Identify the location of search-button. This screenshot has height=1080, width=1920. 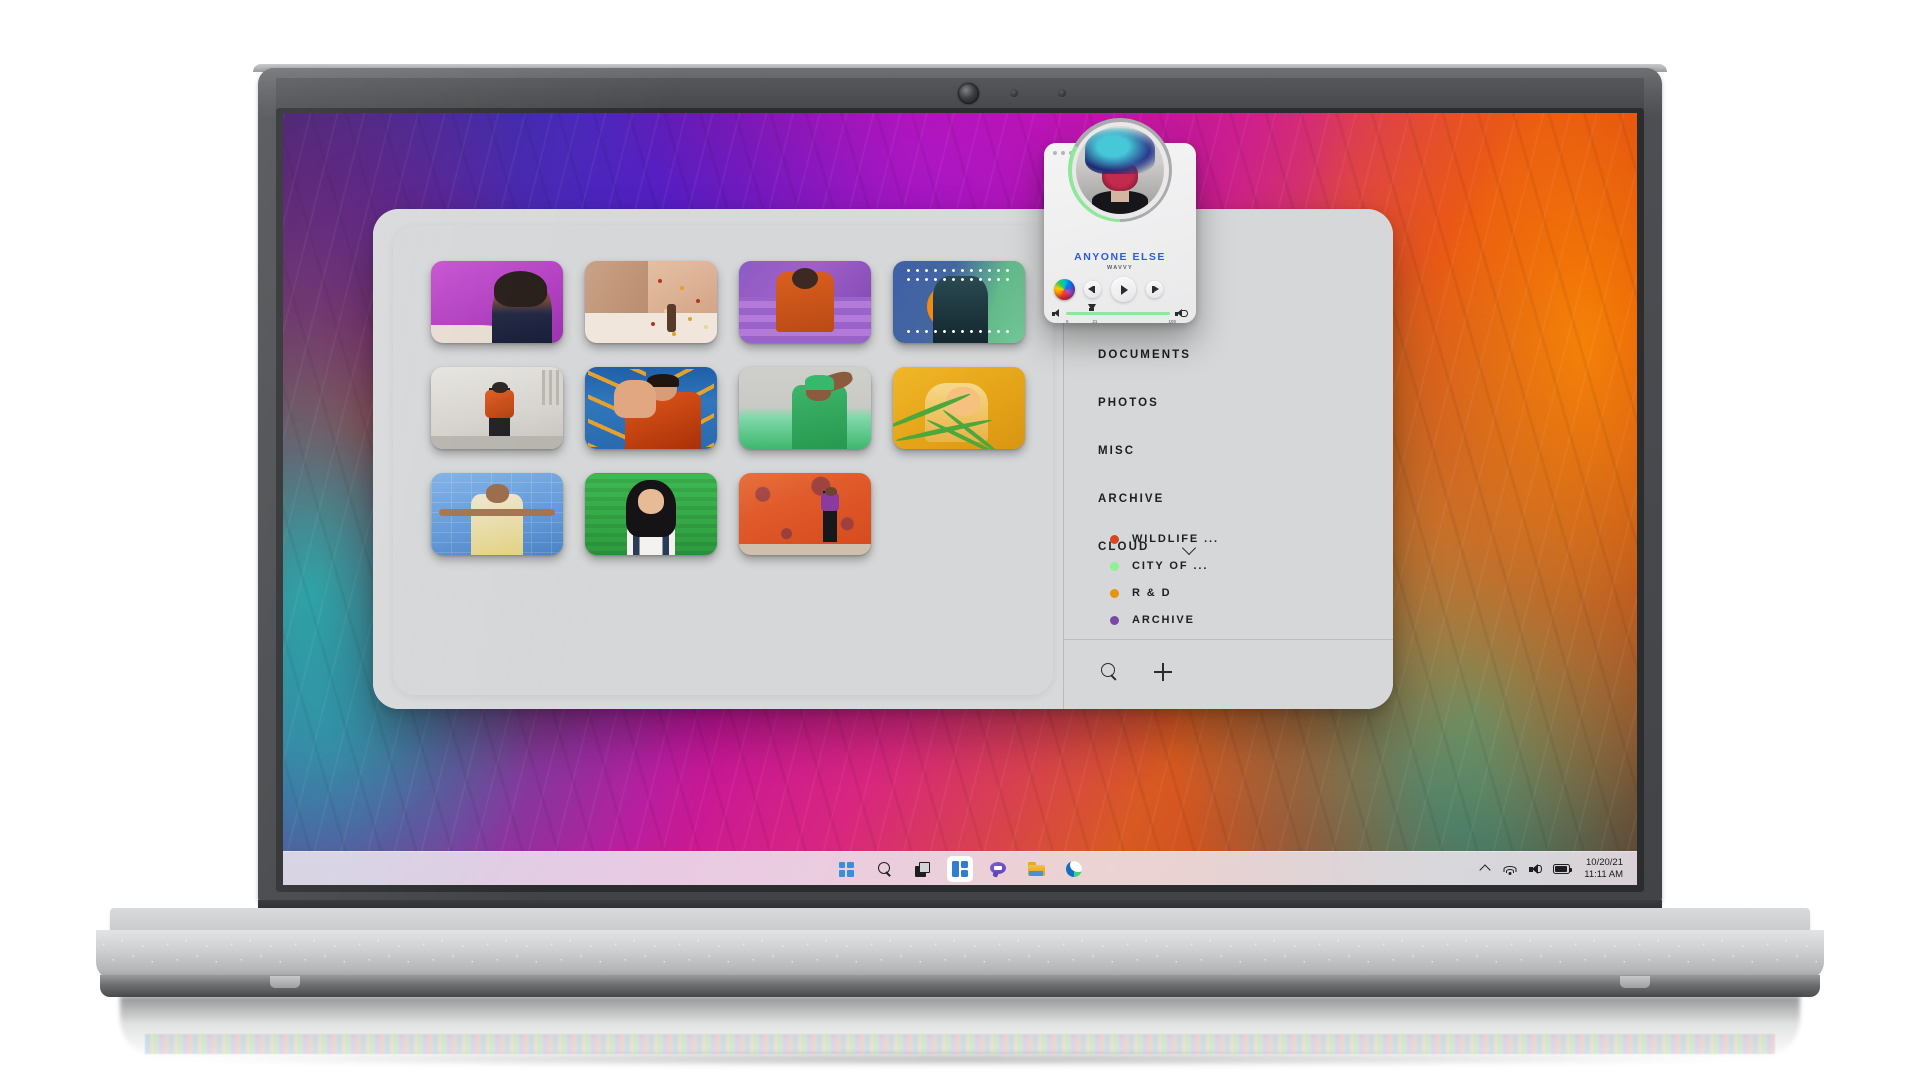
(884, 869).